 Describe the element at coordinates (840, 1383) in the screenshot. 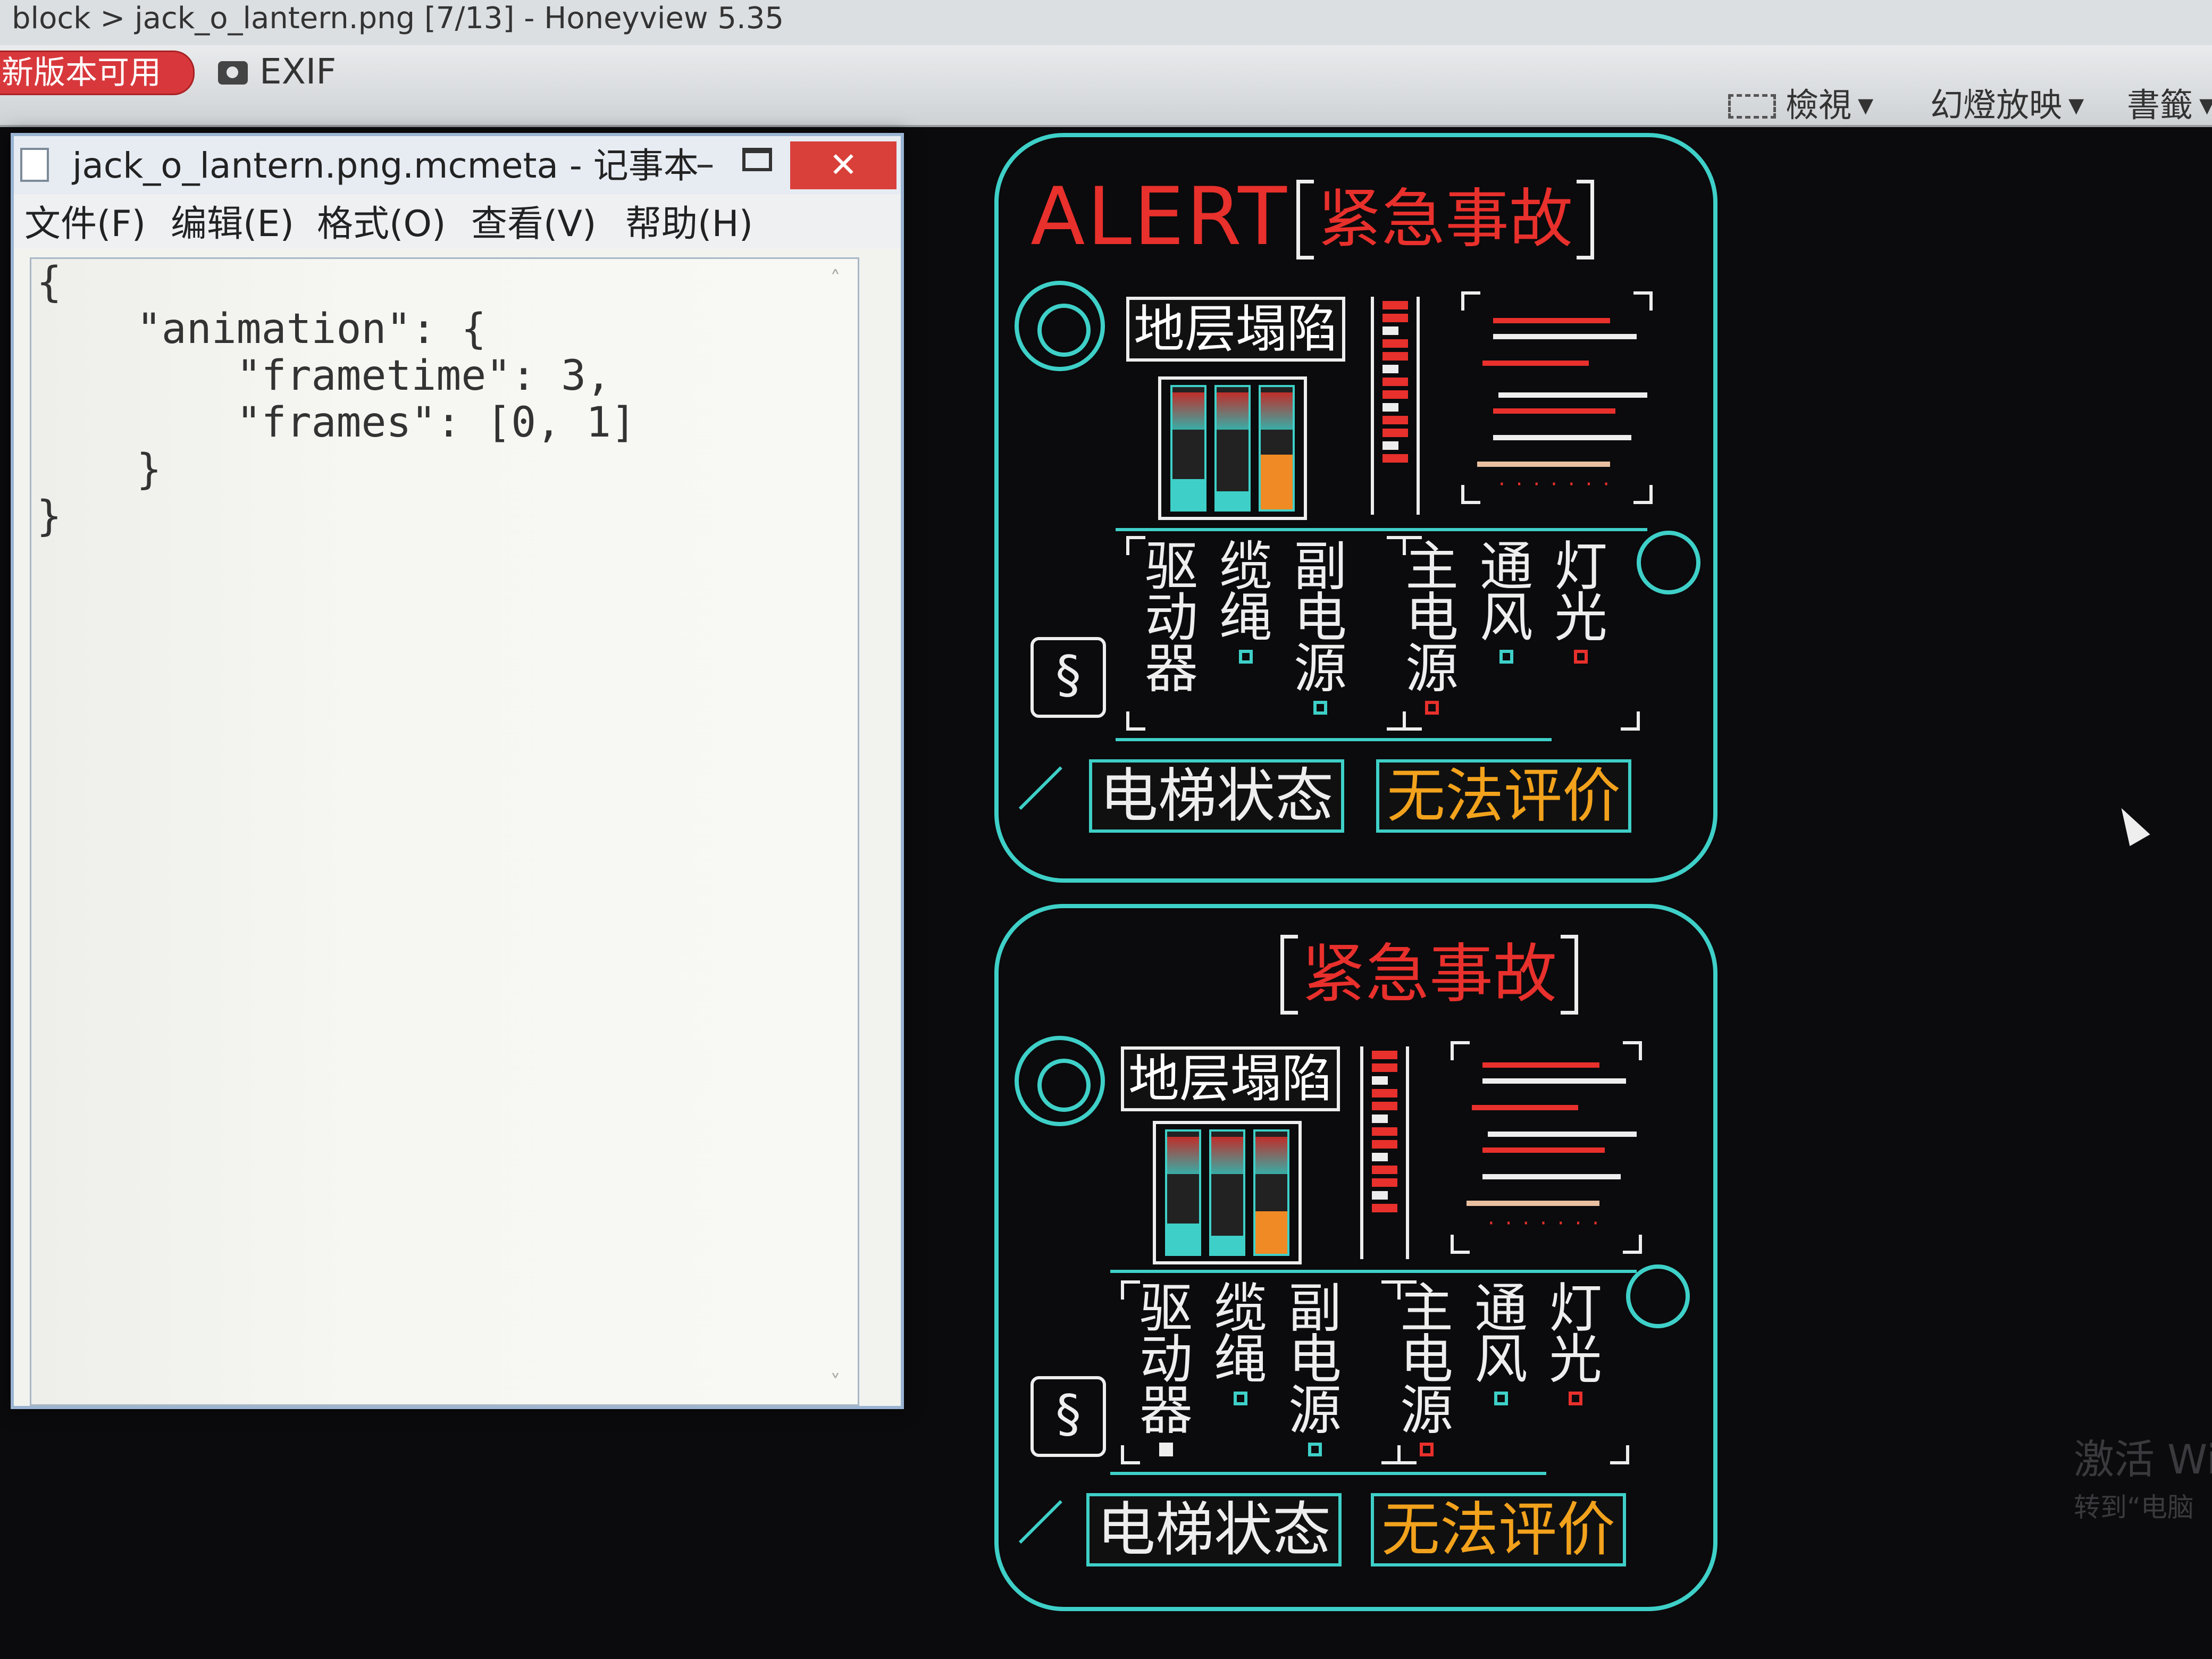

I see `scroll-down-icon: ˅` at that location.